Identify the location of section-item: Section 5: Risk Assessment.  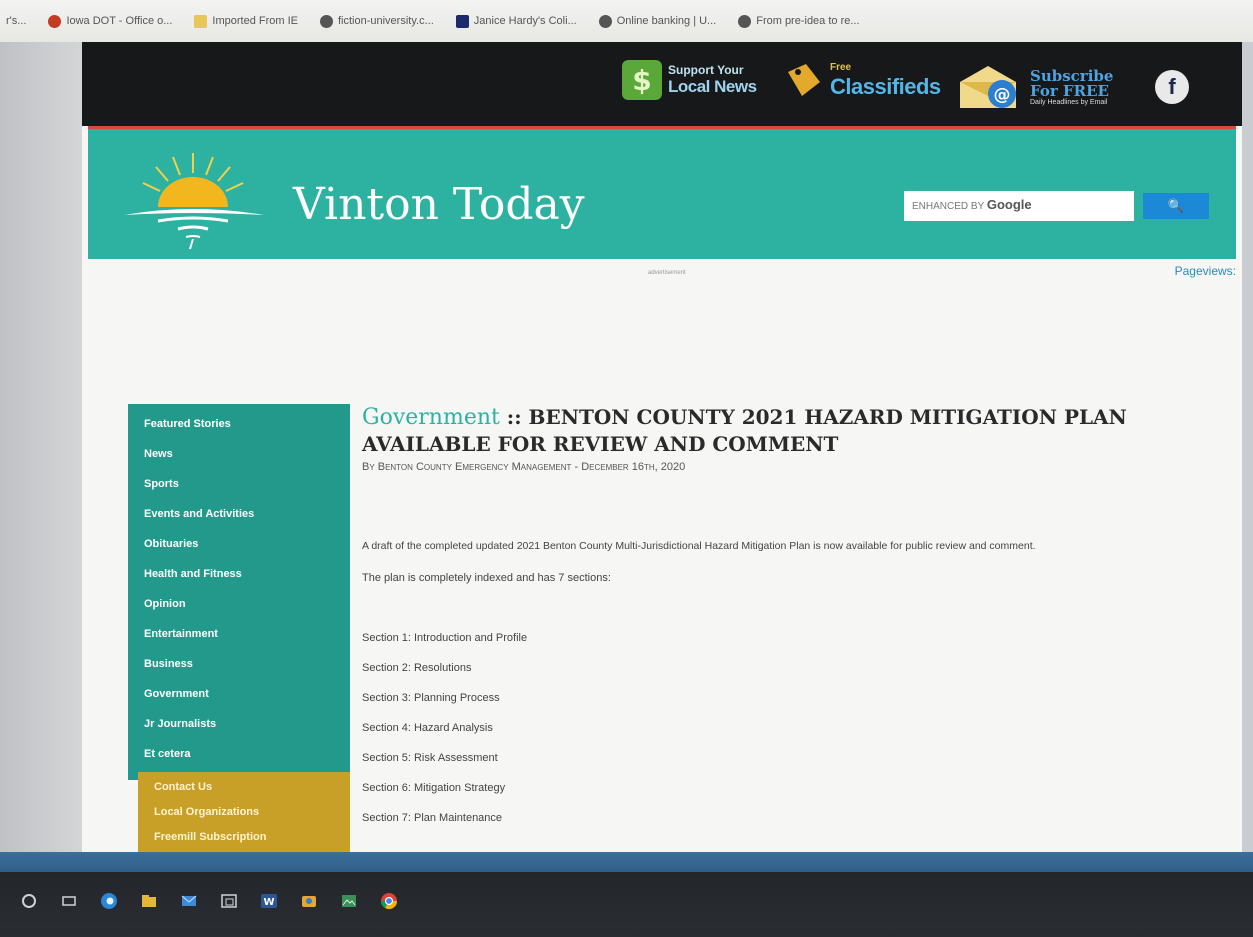
(430, 758).